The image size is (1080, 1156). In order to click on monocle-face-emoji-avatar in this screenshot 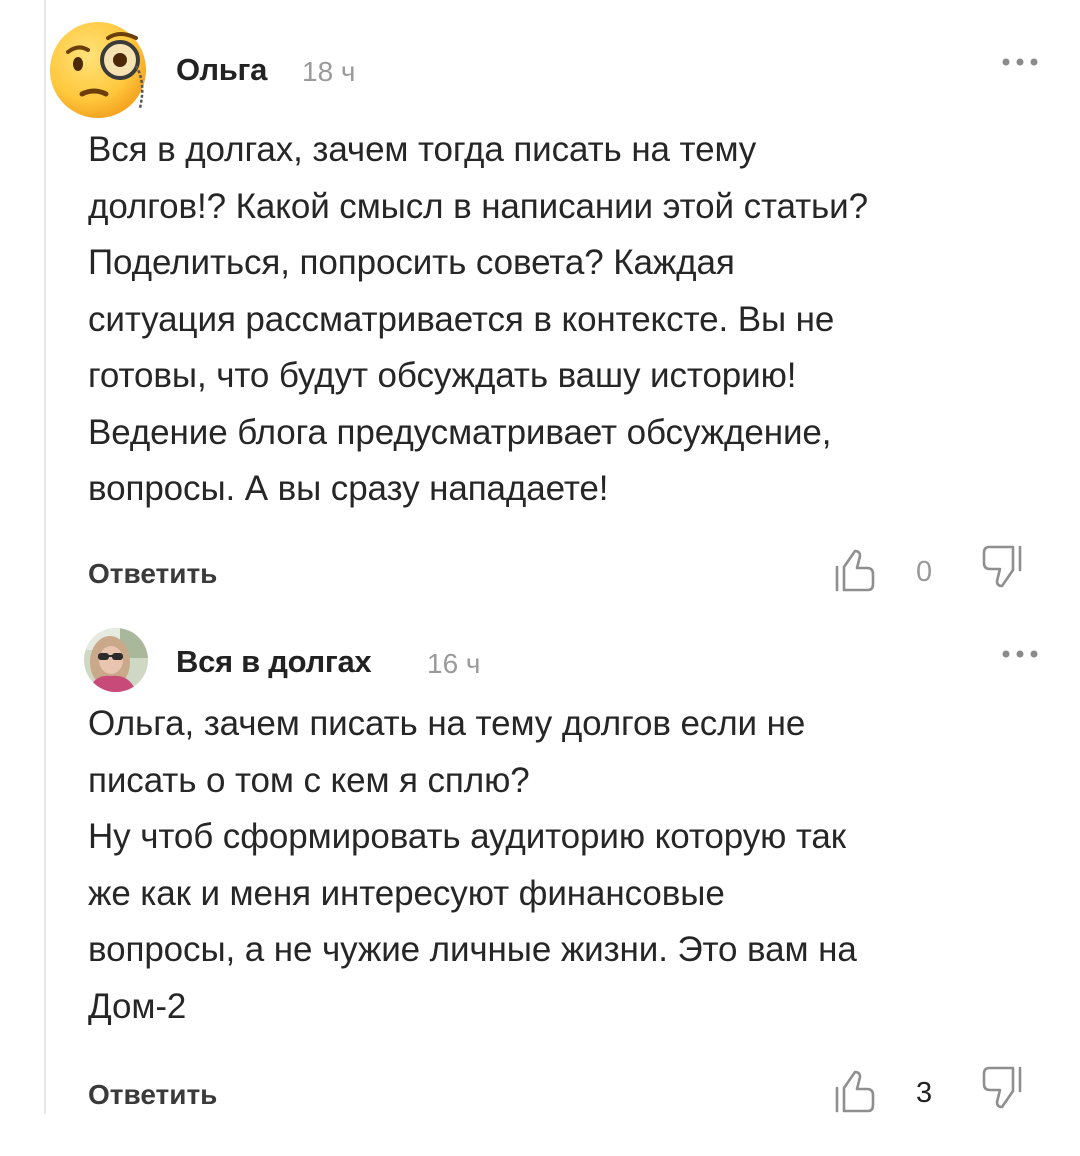, I will do `click(106, 70)`.